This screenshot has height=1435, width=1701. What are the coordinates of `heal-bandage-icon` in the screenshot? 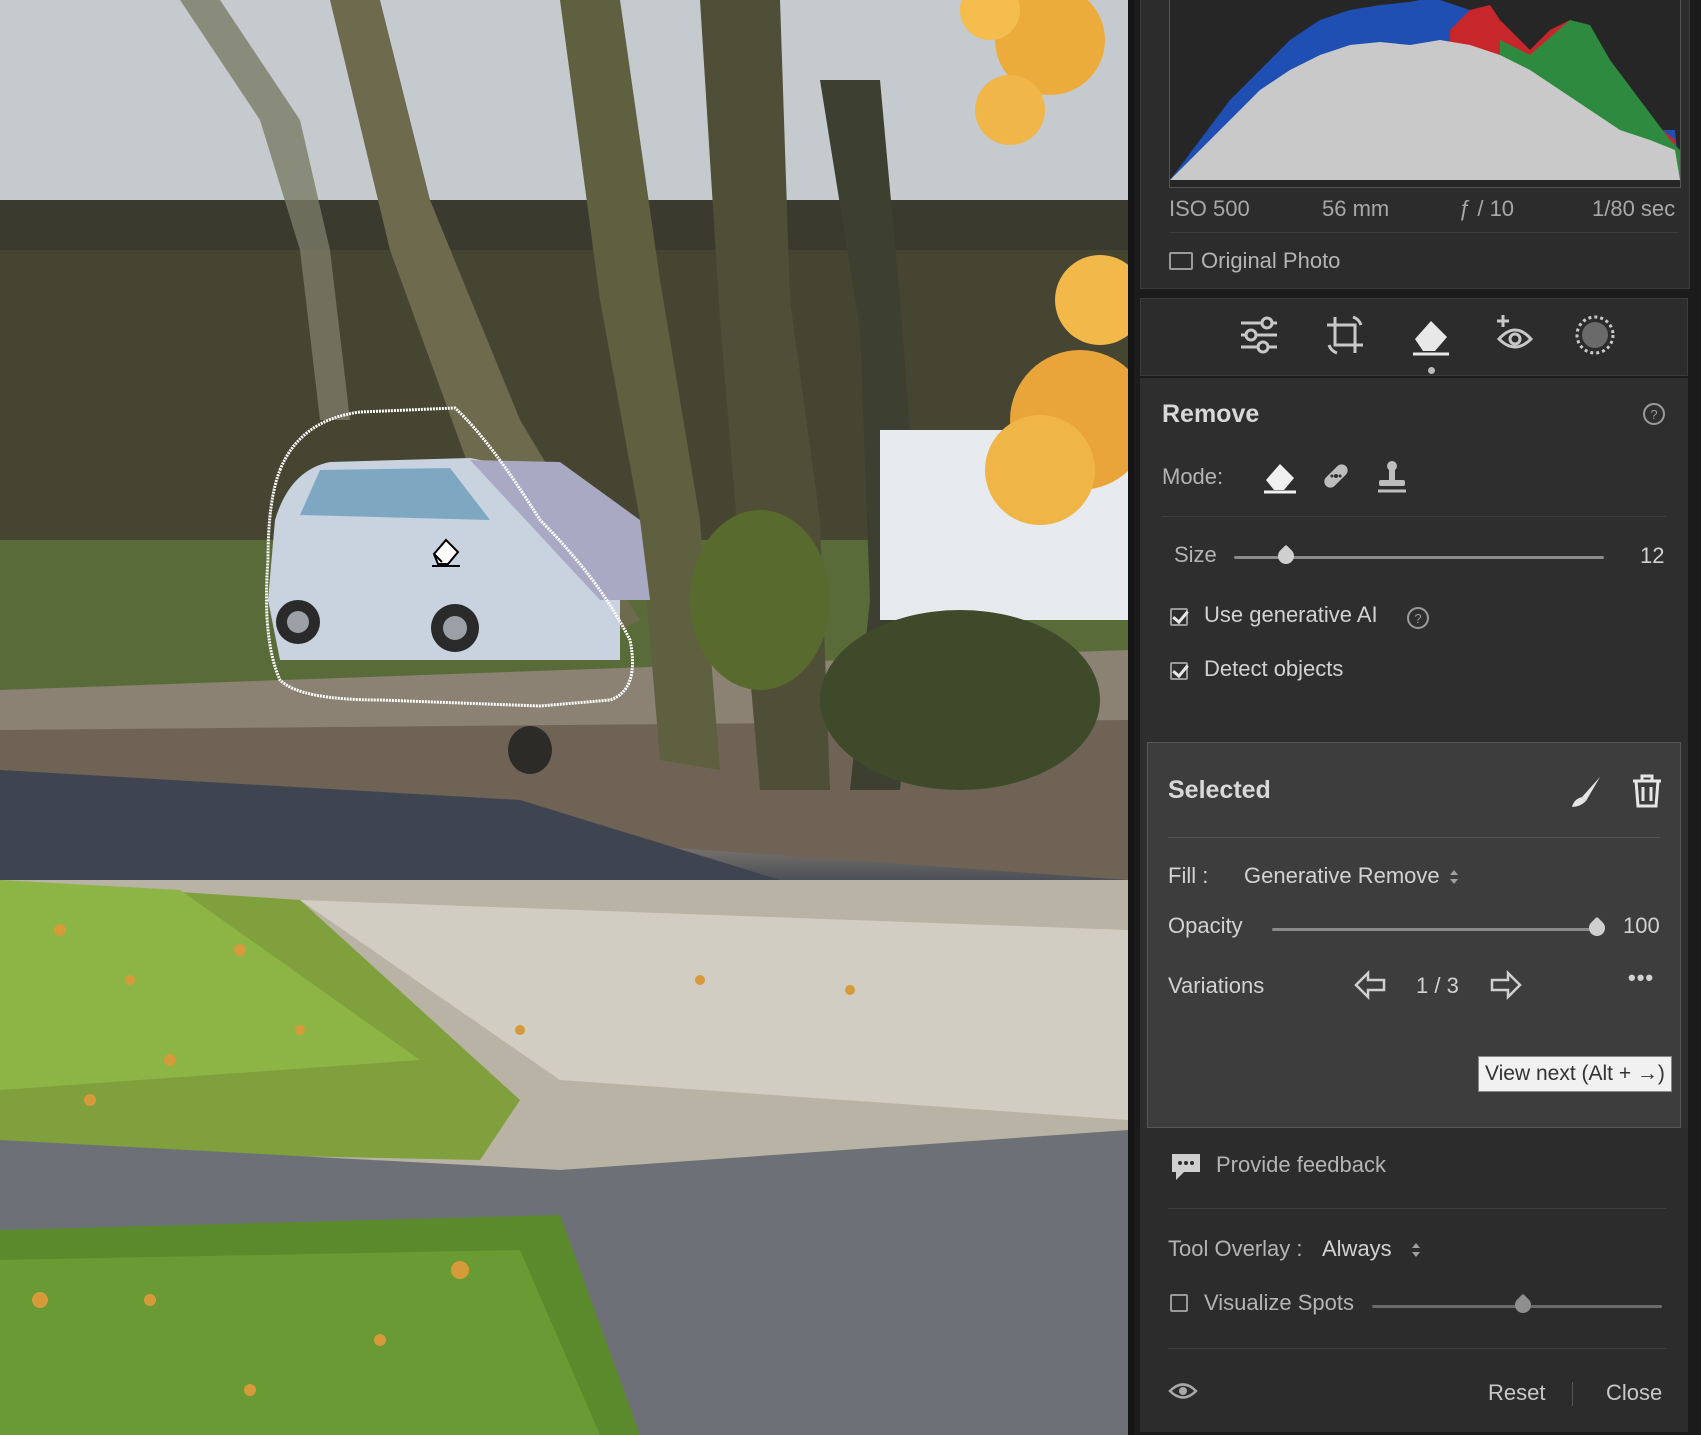 It's located at (1336, 476).